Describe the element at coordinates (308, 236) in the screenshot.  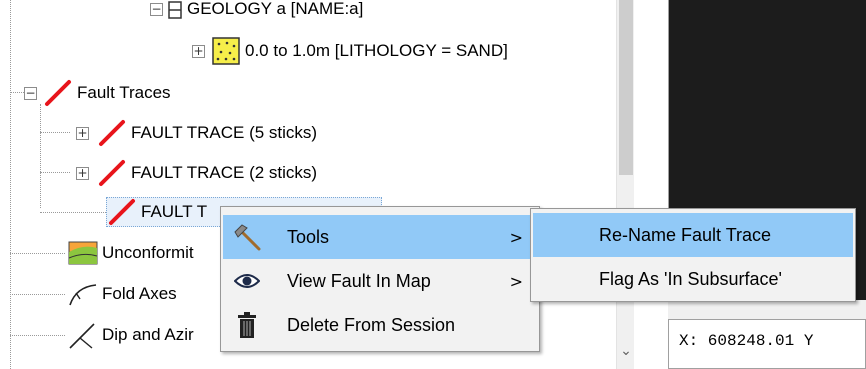
I see `menu-item-label: Tools` at that location.